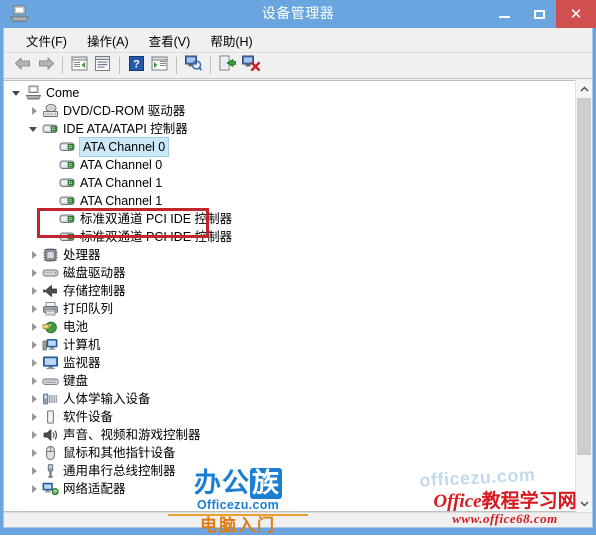 This screenshot has height=536, width=596. Describe the element at coordinates (282, 345) in the screenshot. I see `tree-item: 计算机` at that location.